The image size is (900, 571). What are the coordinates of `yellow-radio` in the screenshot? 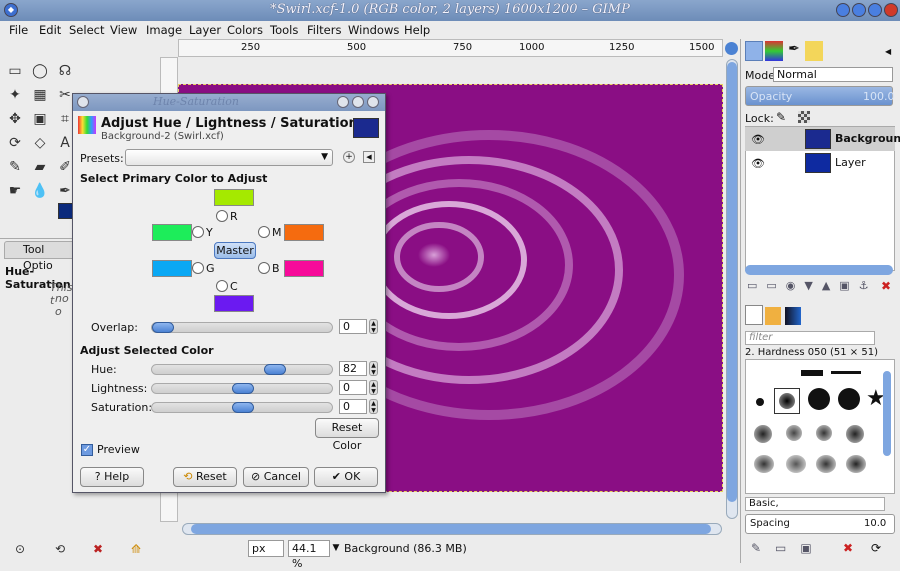 It's located at (198, 232).